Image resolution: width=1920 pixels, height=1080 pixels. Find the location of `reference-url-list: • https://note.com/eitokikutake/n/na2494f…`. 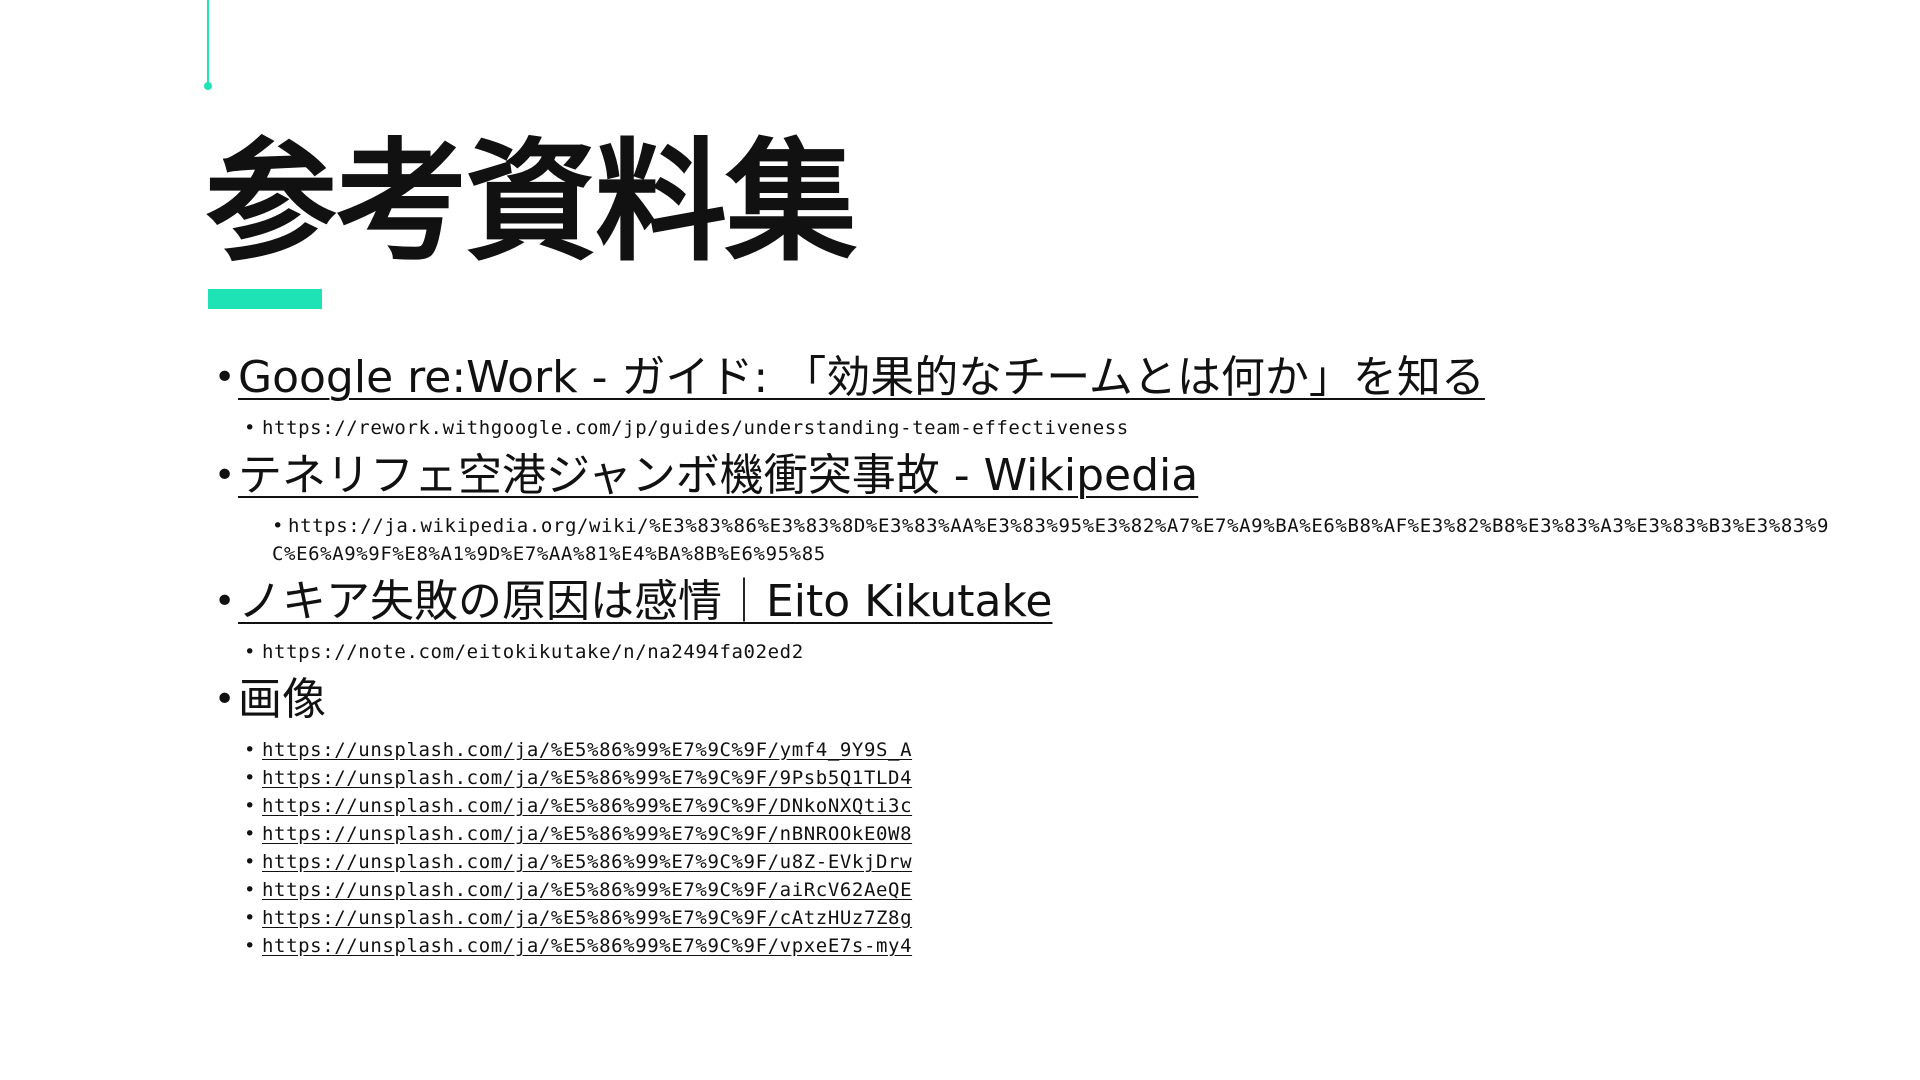

reference-url-list: • https://note.com/eitokikutake/n/na2494f… is located at coordinates (1044, 652).